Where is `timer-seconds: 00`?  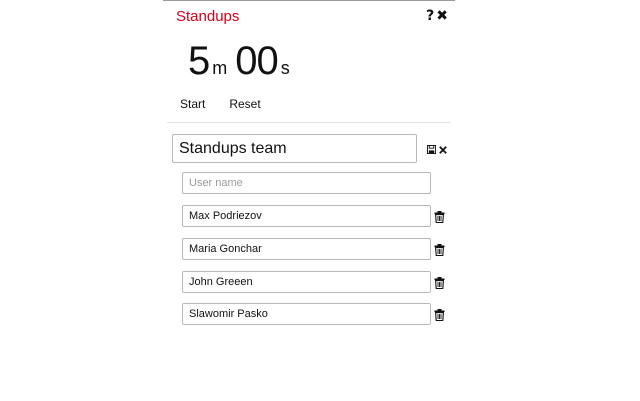
timer-seconds: 00 is located at coordinates (256, 61).